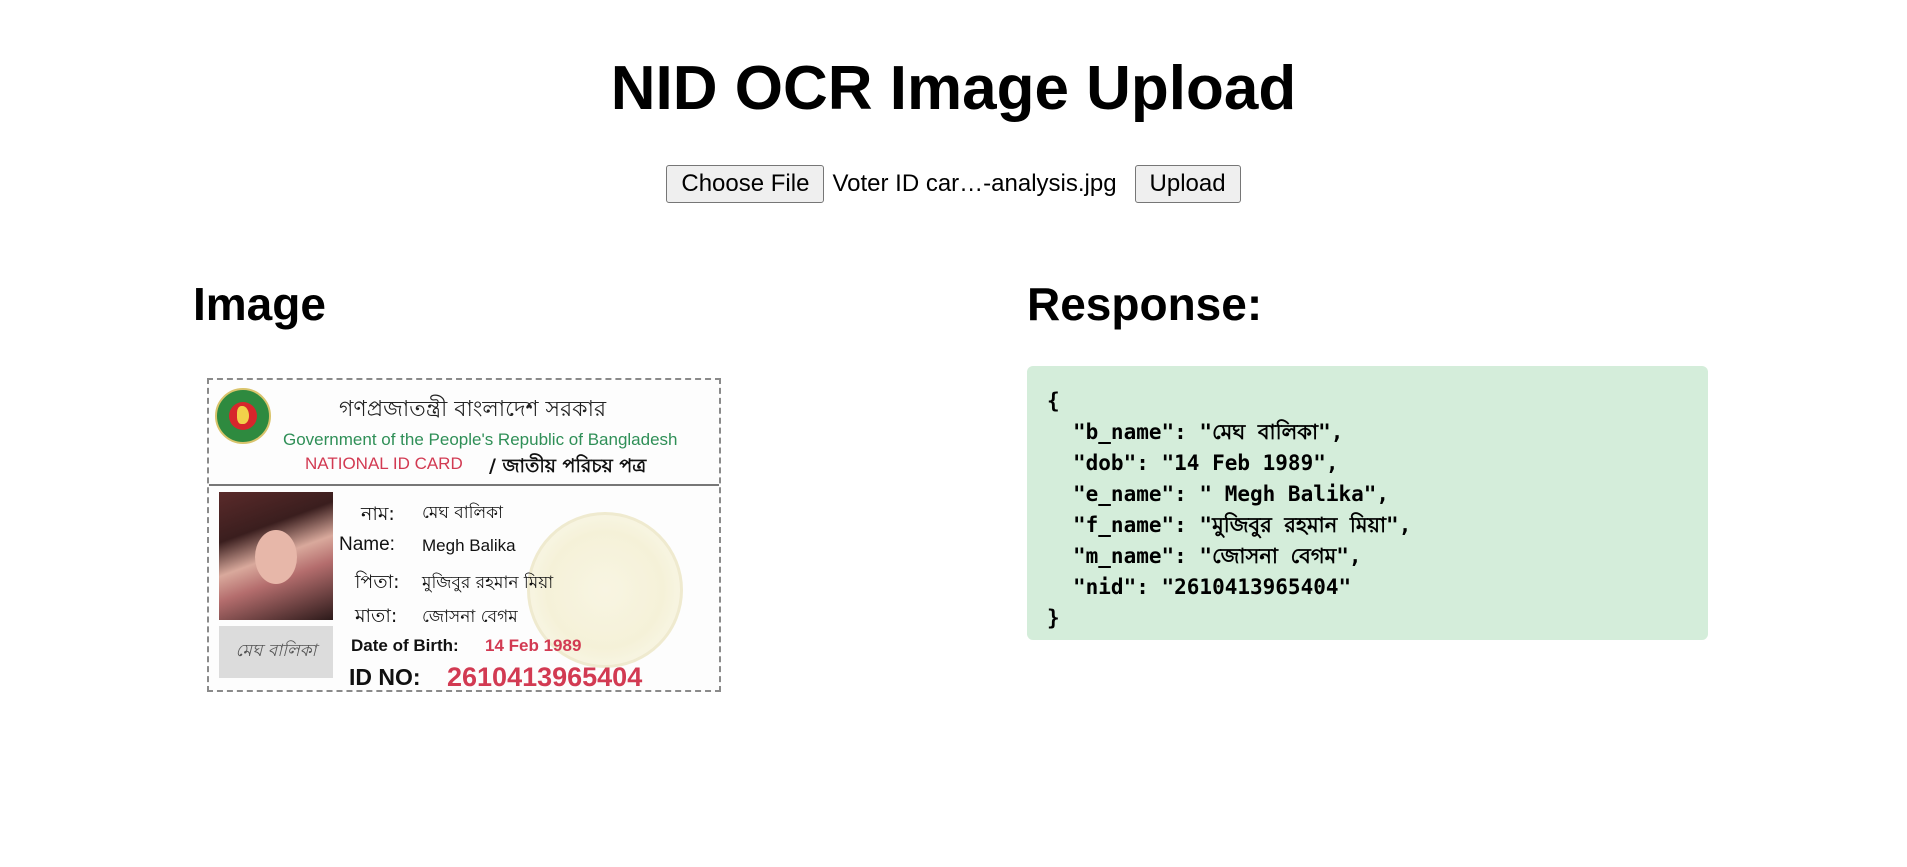  Describe the element at coordinates (1231, 494) in the screenshot. I see `json-line: "e_name": " Megh Balika",` at that location.